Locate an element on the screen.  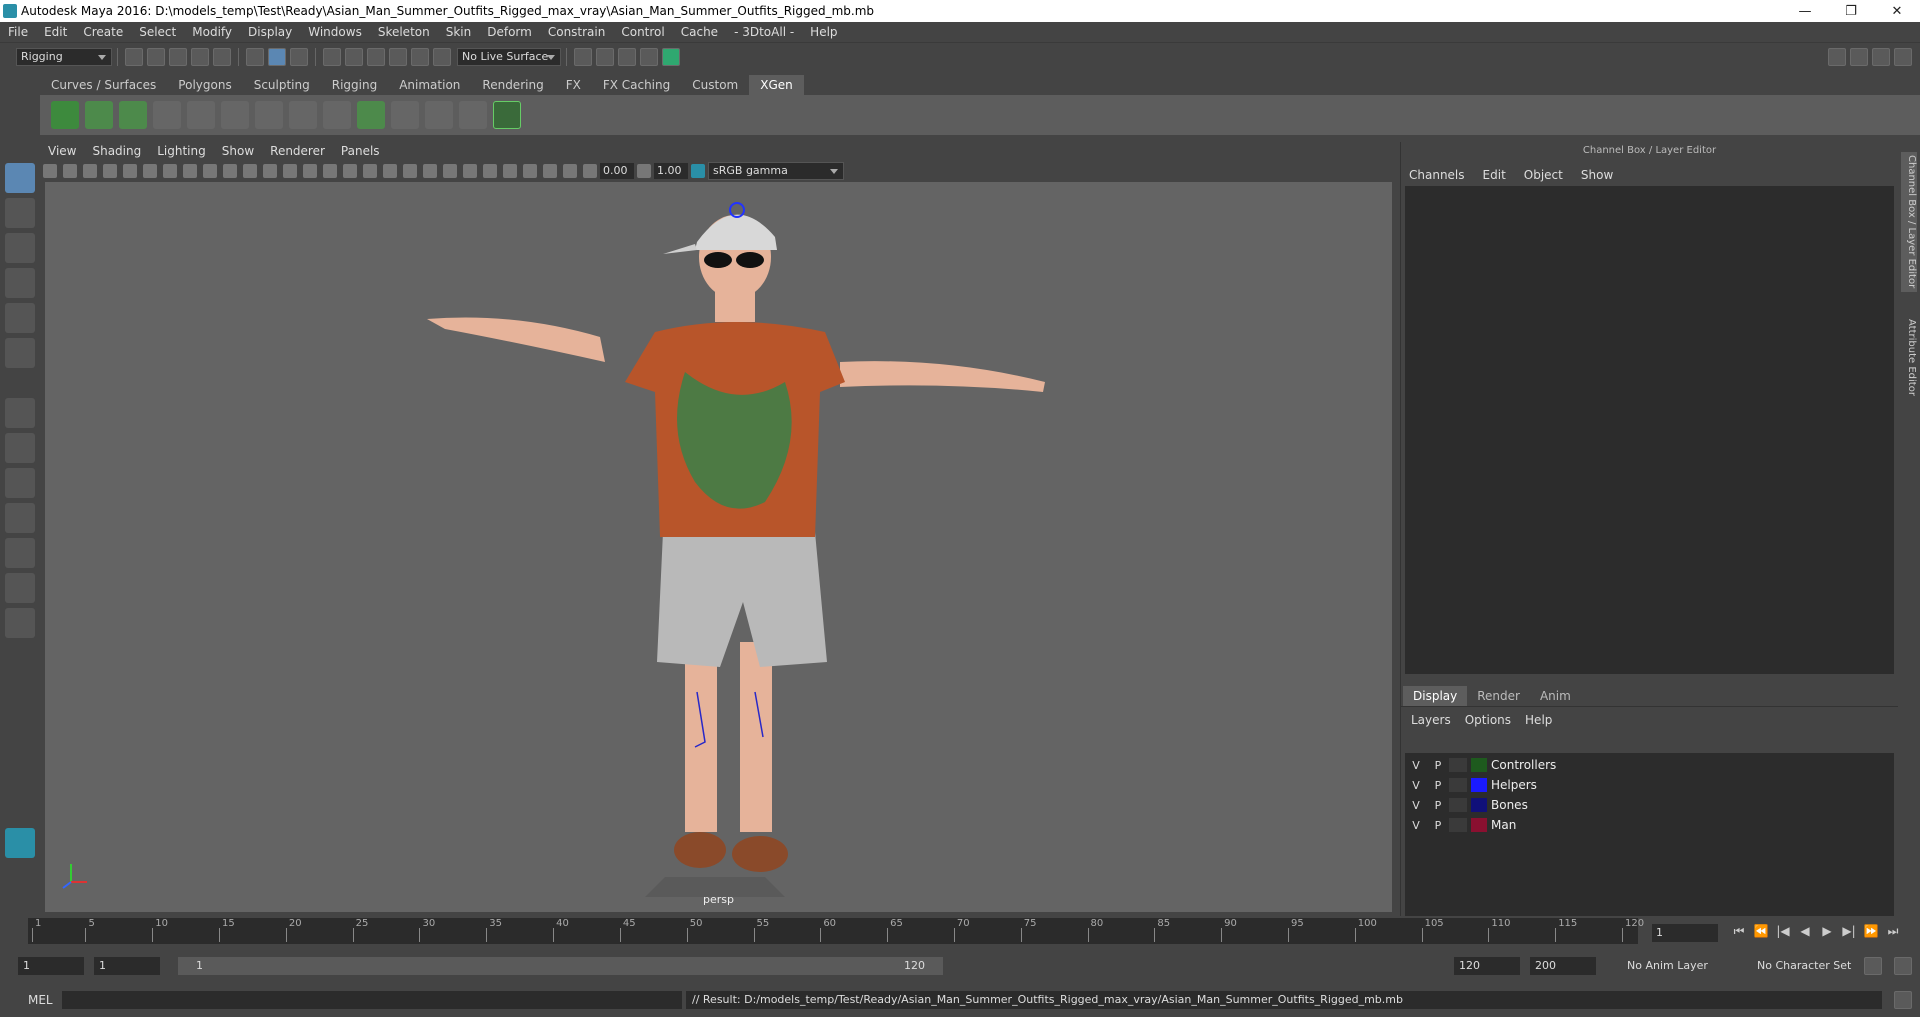
persp-hypershade-layout-icon is located at coordinates (20, 553).